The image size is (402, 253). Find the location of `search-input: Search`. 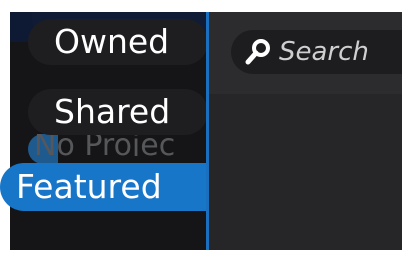

search-input: Search is located at coordinates (316, 52).